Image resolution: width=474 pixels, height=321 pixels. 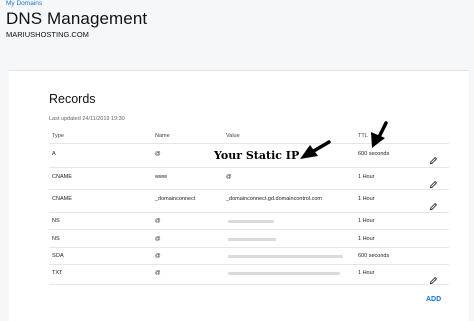 I want to click on column-header-value: Value, so click(x=233, y=136).